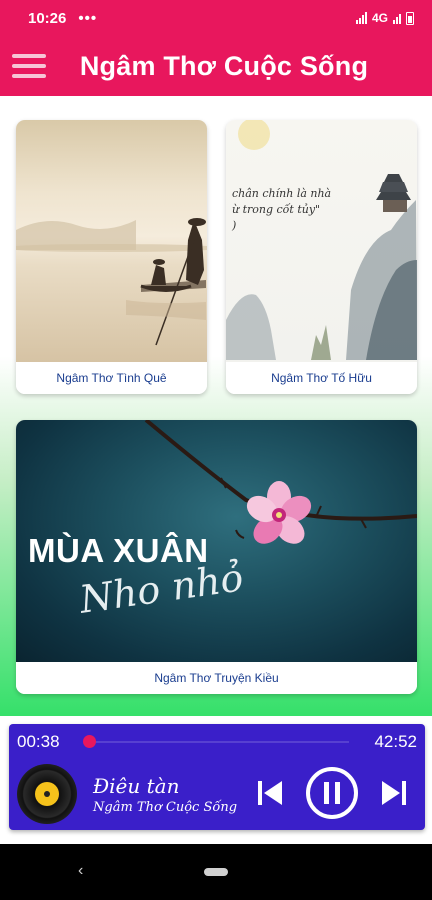  I want to click on app-bar: Ngâm Thơ Cuộc Sống, so click(216, 66).